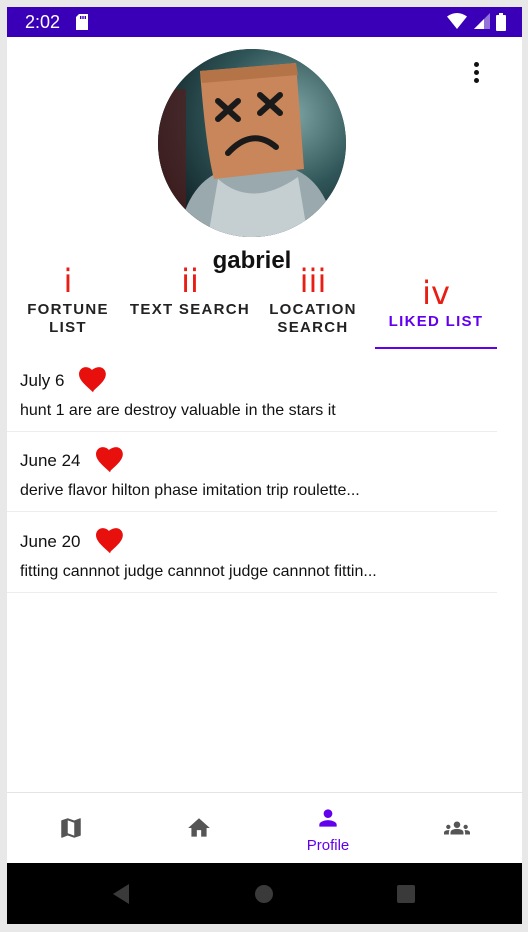 The image size is (528, 932). I want to click on tab-label: Location Search, so click(313, 318).